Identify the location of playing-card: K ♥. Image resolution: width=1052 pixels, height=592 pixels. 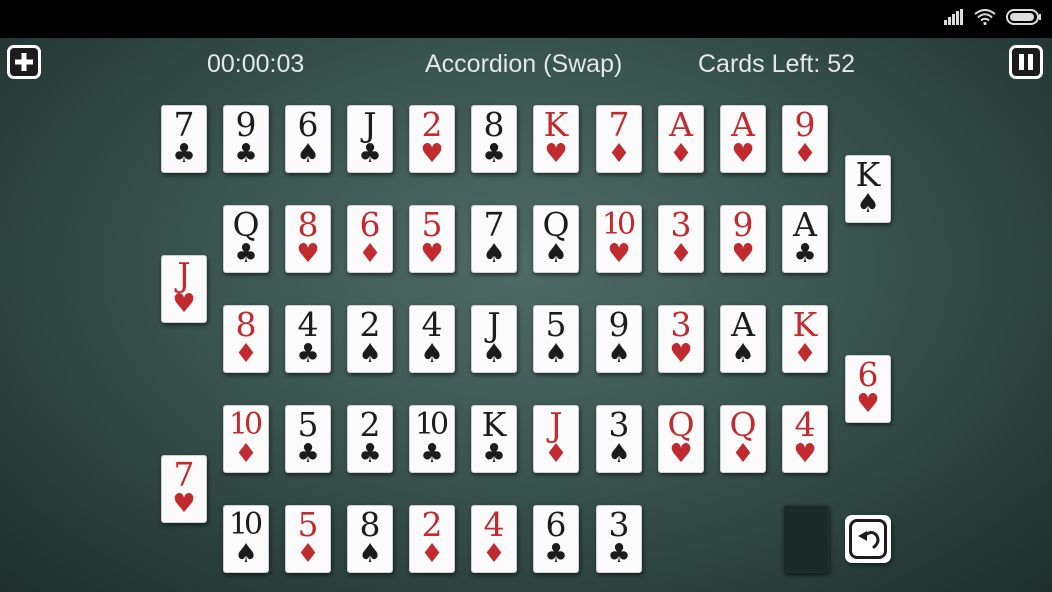
(556, 139).